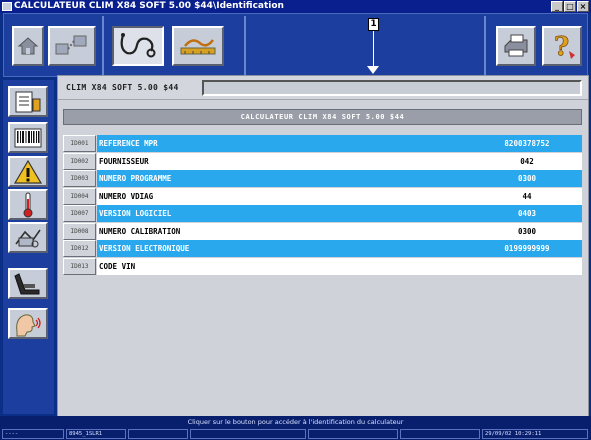  Describe the element at coordinates (557, 6) in the screenshot. I see `minimize-button: _` at that location.